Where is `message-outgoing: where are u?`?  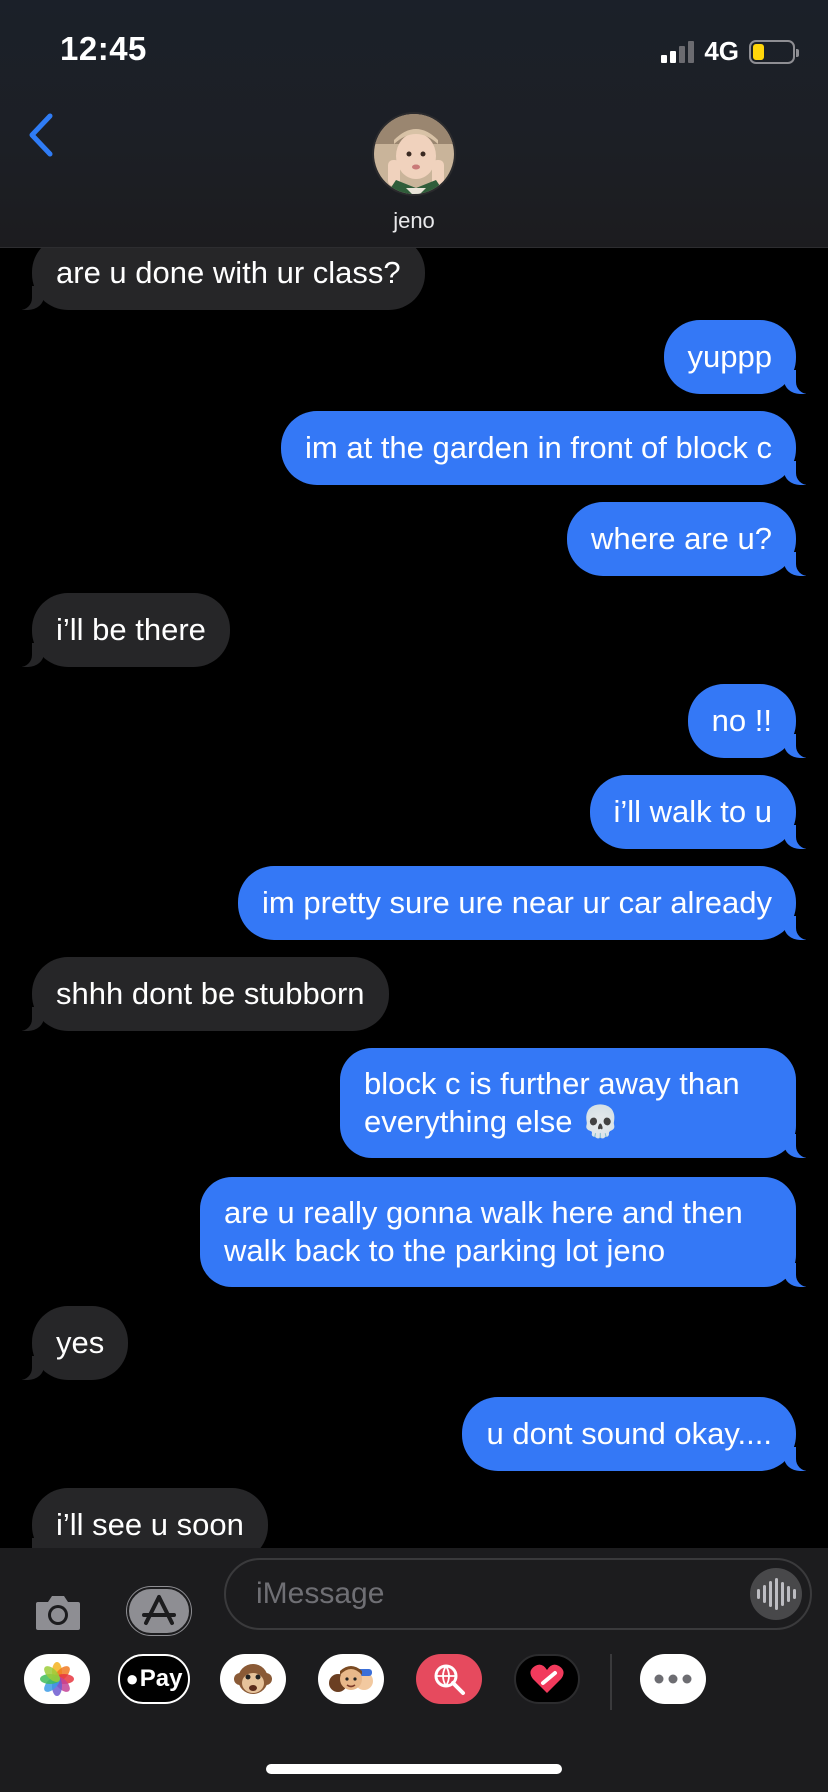 message-outgoing: where are u? is located at coordinates (692, 539).